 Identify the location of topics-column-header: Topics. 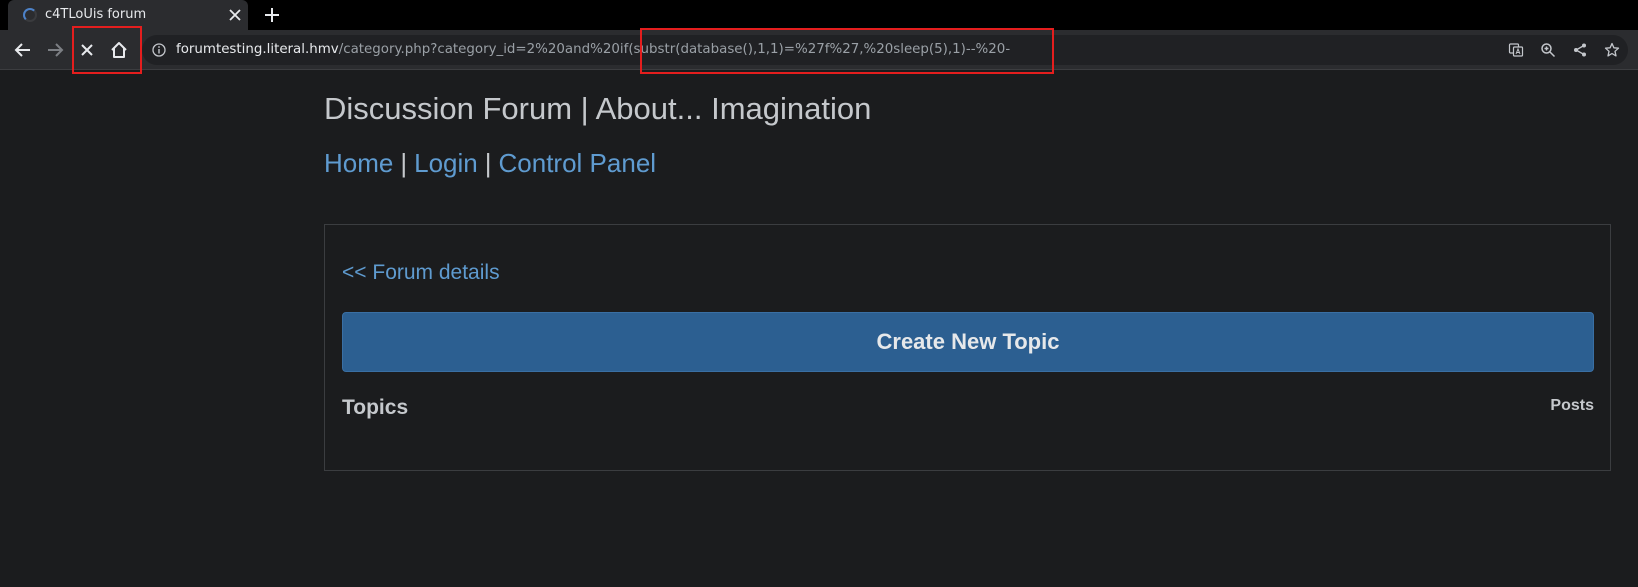
(375, 407).